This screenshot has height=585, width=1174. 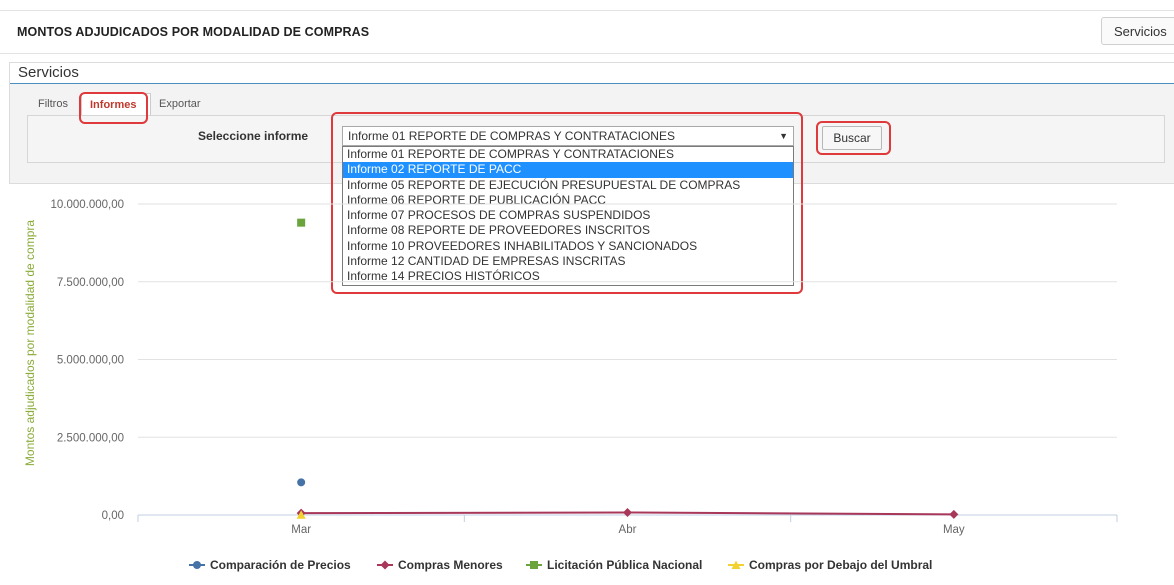 I want to click on legend-item-umbral: Compras por Debajo del Umbral, so click(x=829, y=565).